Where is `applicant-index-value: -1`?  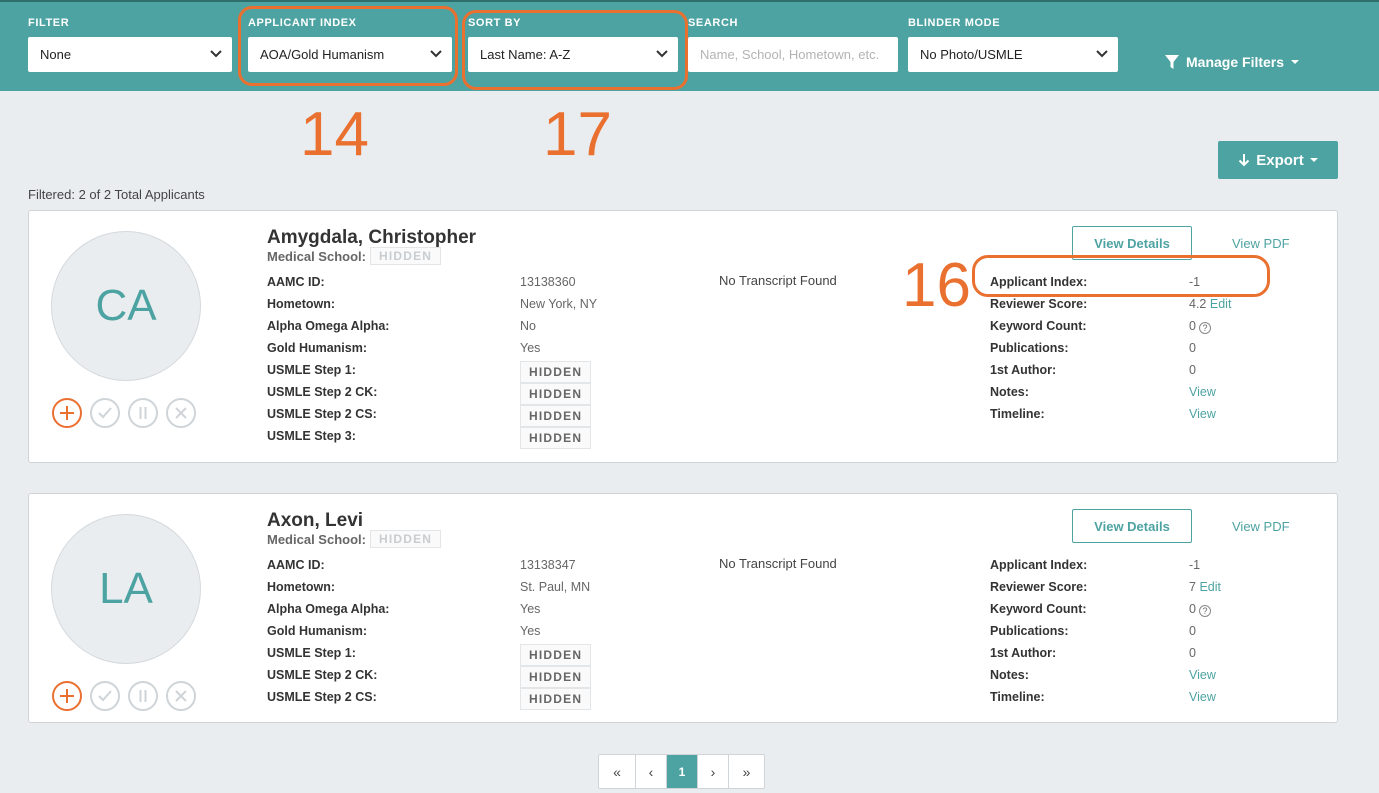 applicant-index-value: -1 is located at coordinates (1195, 565).